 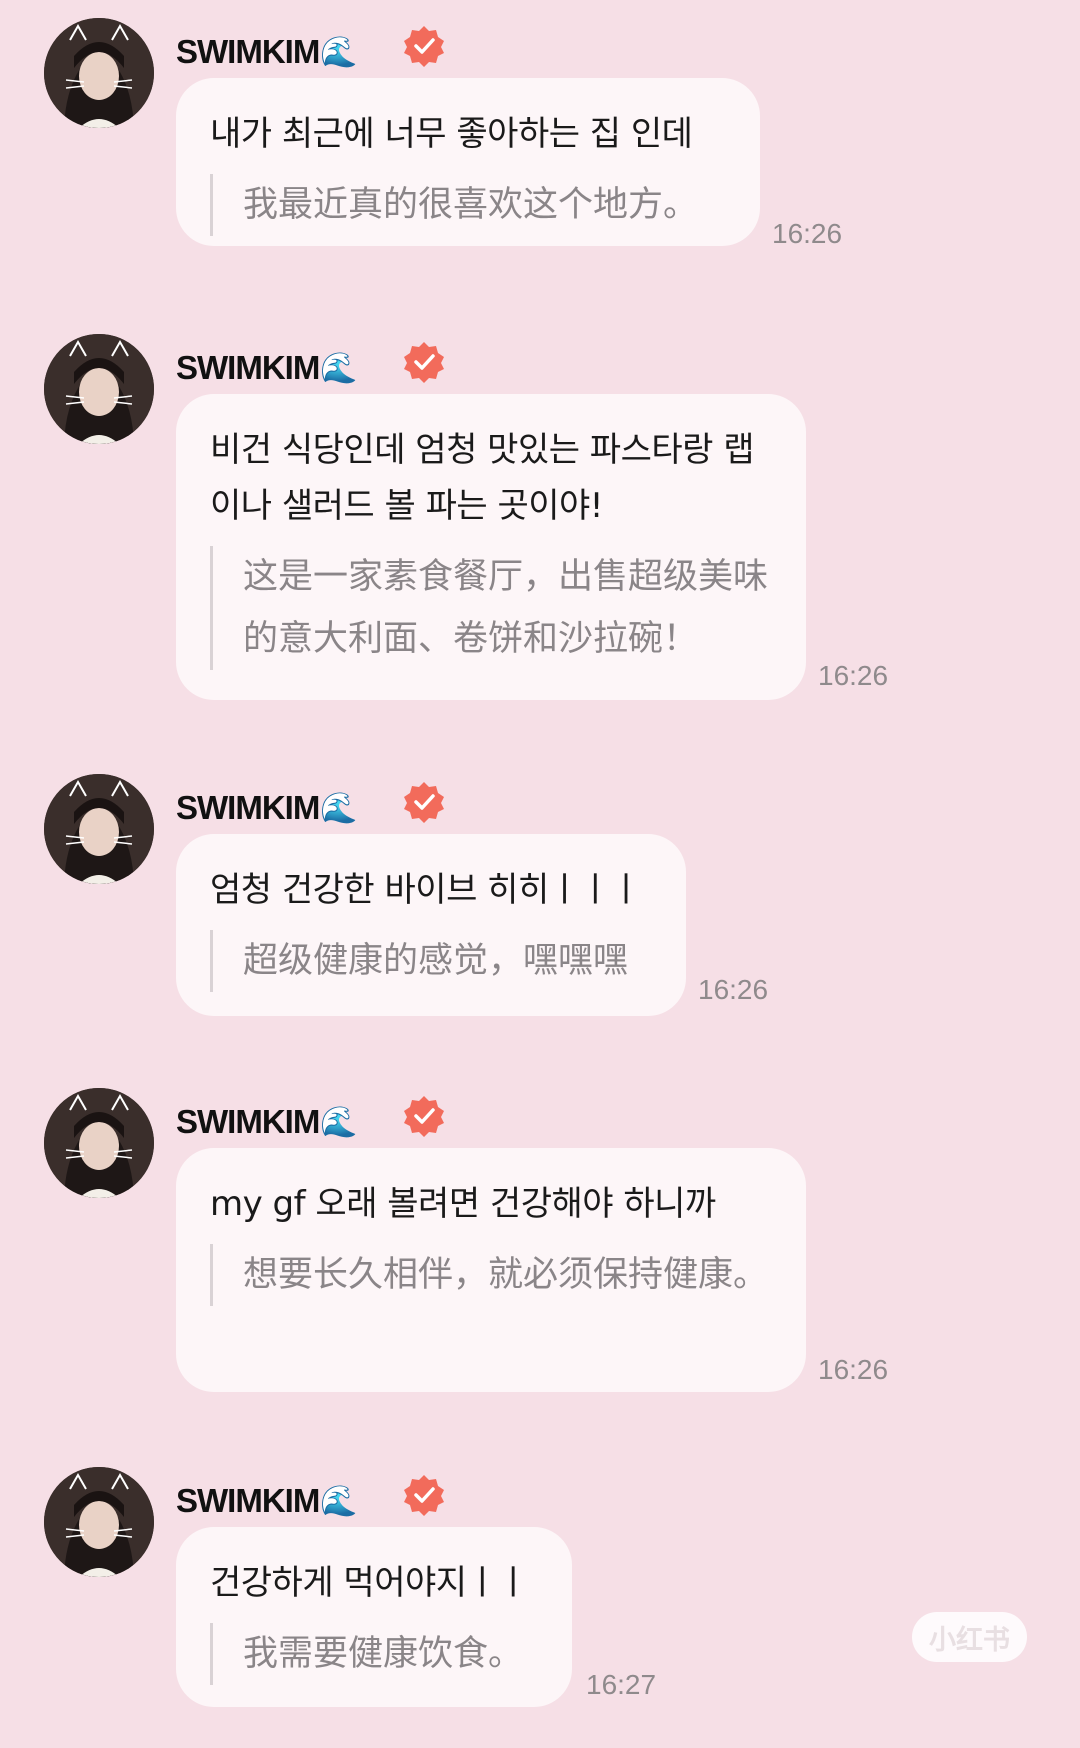 I want to click on message-bubble: my gf 오래 볼려면 건강해야 하니까 想要长久相伴，就必须保持健康。, so click(x=491, y=1270).